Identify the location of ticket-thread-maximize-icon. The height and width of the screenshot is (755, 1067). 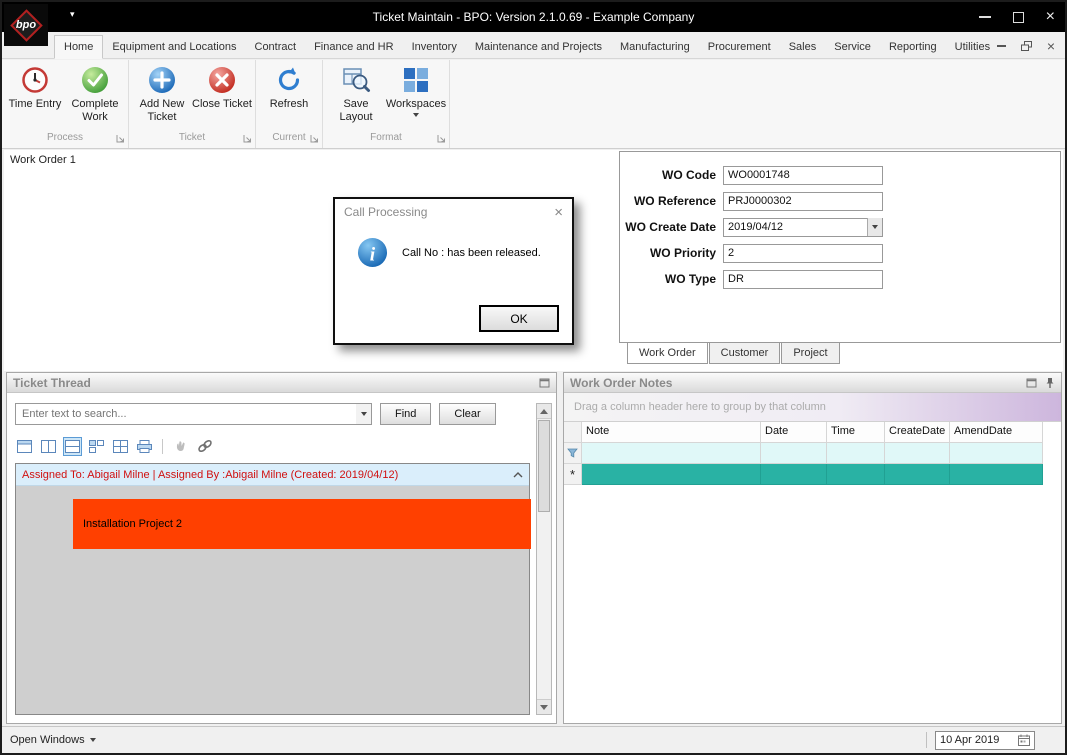
(544, 383).